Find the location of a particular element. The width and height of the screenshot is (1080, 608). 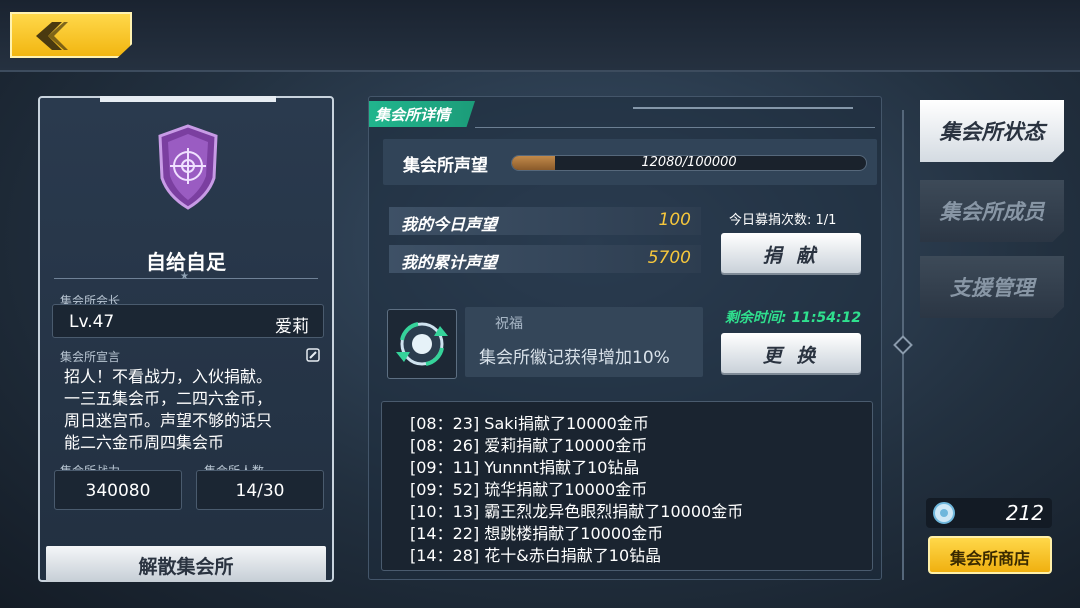

log-entry: [09：52] 琉华捐献了10000金币 is located at coordinates (529, 489).